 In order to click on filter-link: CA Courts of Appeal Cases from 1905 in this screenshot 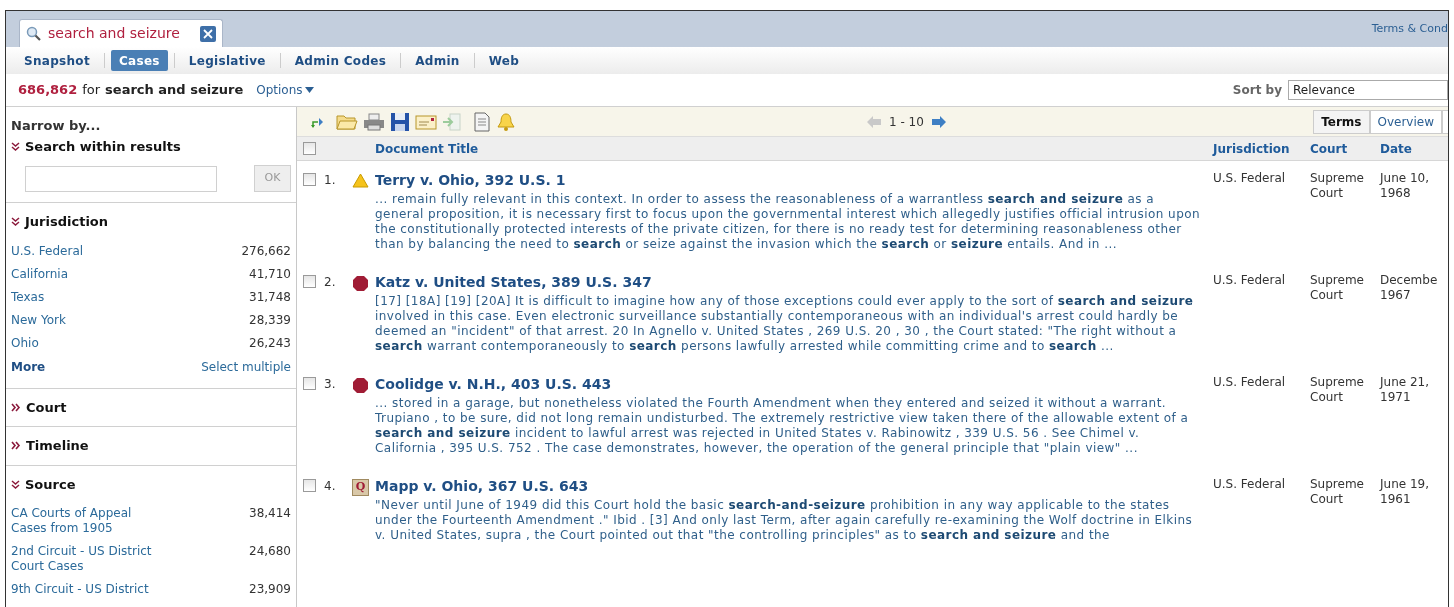, I will do `click(86, 521)`.